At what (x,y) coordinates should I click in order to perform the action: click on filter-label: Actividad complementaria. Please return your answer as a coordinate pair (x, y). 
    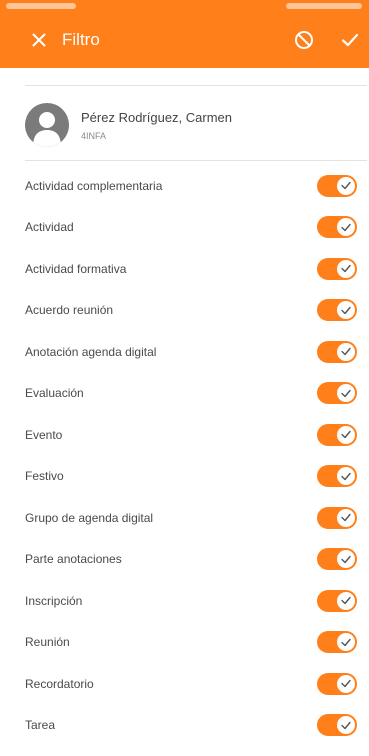
    Looking at the image, I should click on (94, 185).